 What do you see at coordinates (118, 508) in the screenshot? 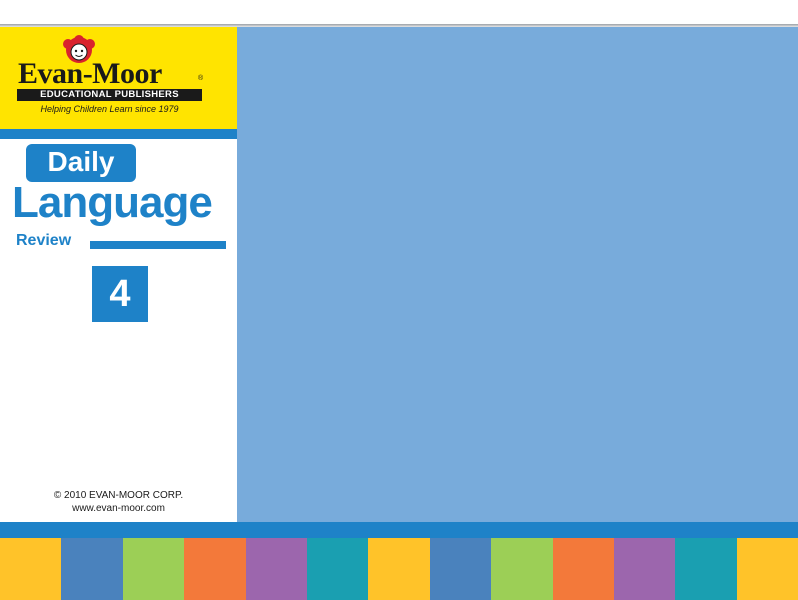
I see `website-link: www.evan-moor.com` at bounding box center [118, 508].